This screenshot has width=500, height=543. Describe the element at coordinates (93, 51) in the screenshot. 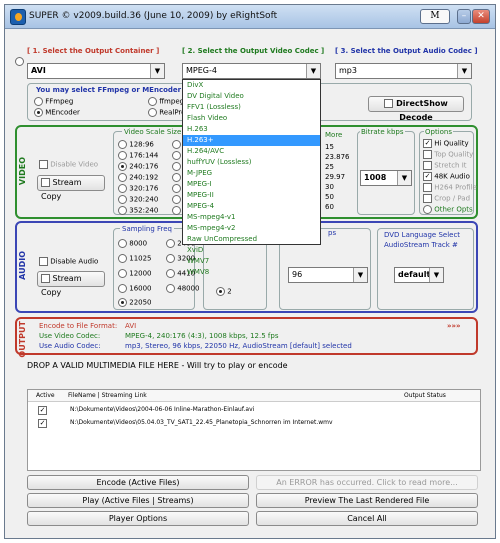

I see `container-header: [ 1. Select the Output Container ]` at that location.